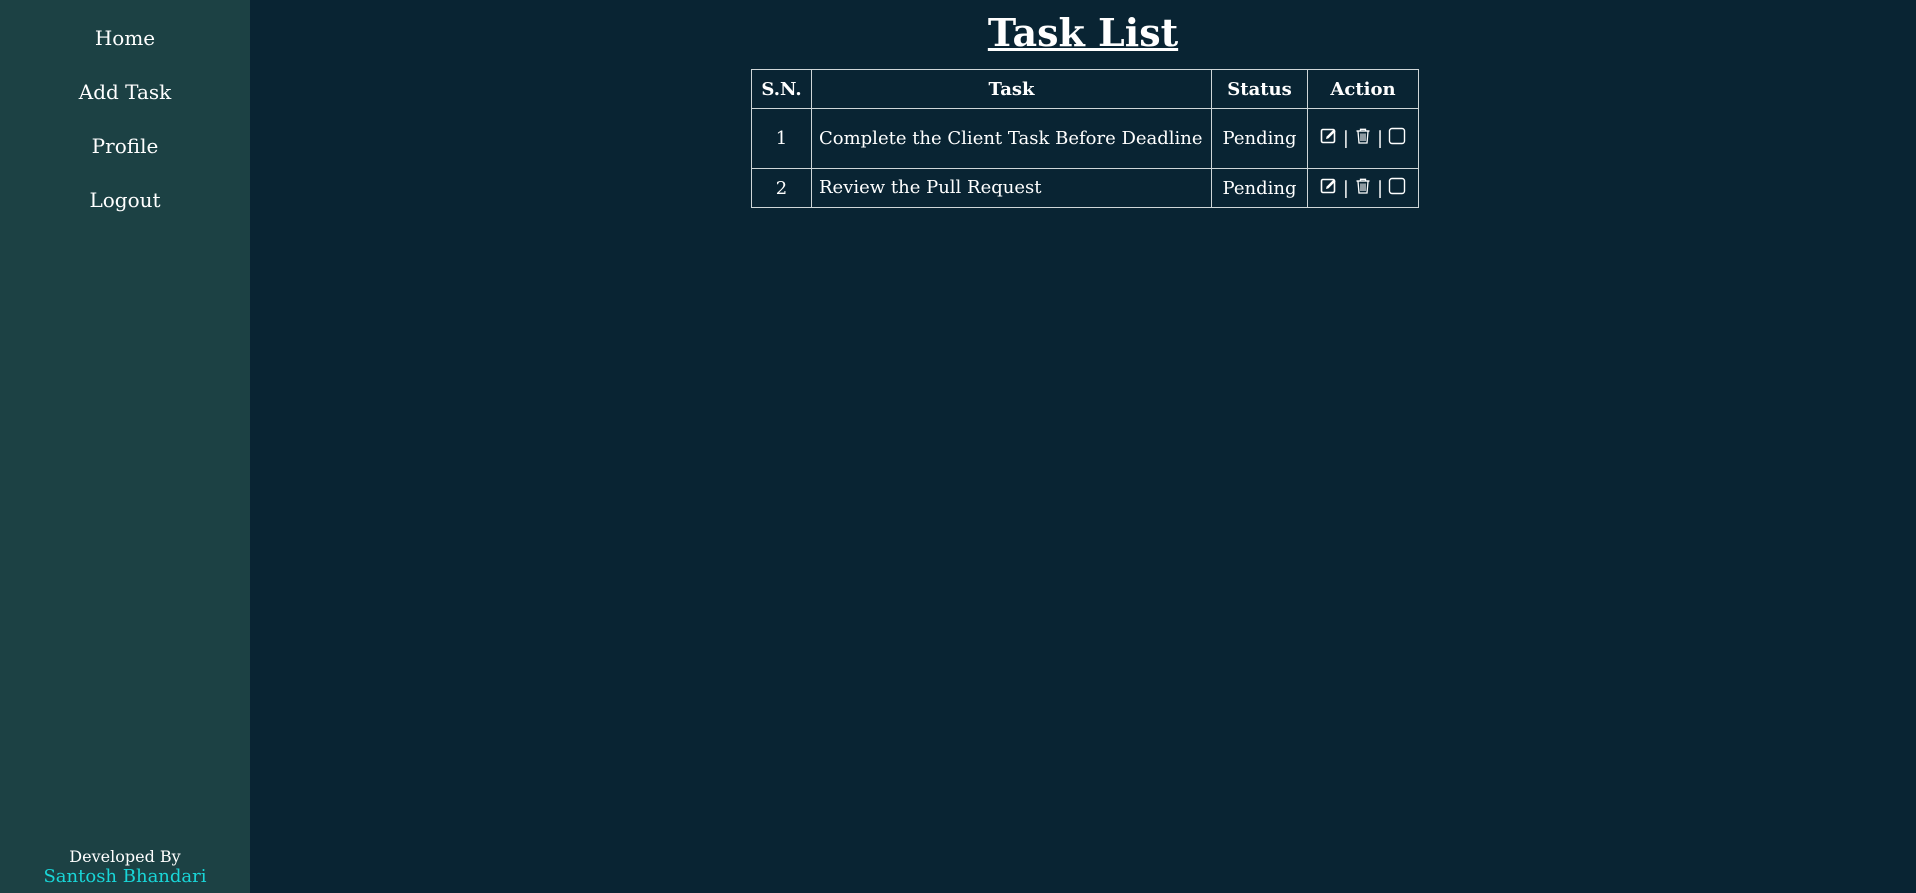 Image resolution: width=1916 pixels, height=893 pixels. What do you see at coordinates (1011, 188) in the screenshot?
I see `cell-task: Review the Pull Request` at bounding box center [1011, 188].